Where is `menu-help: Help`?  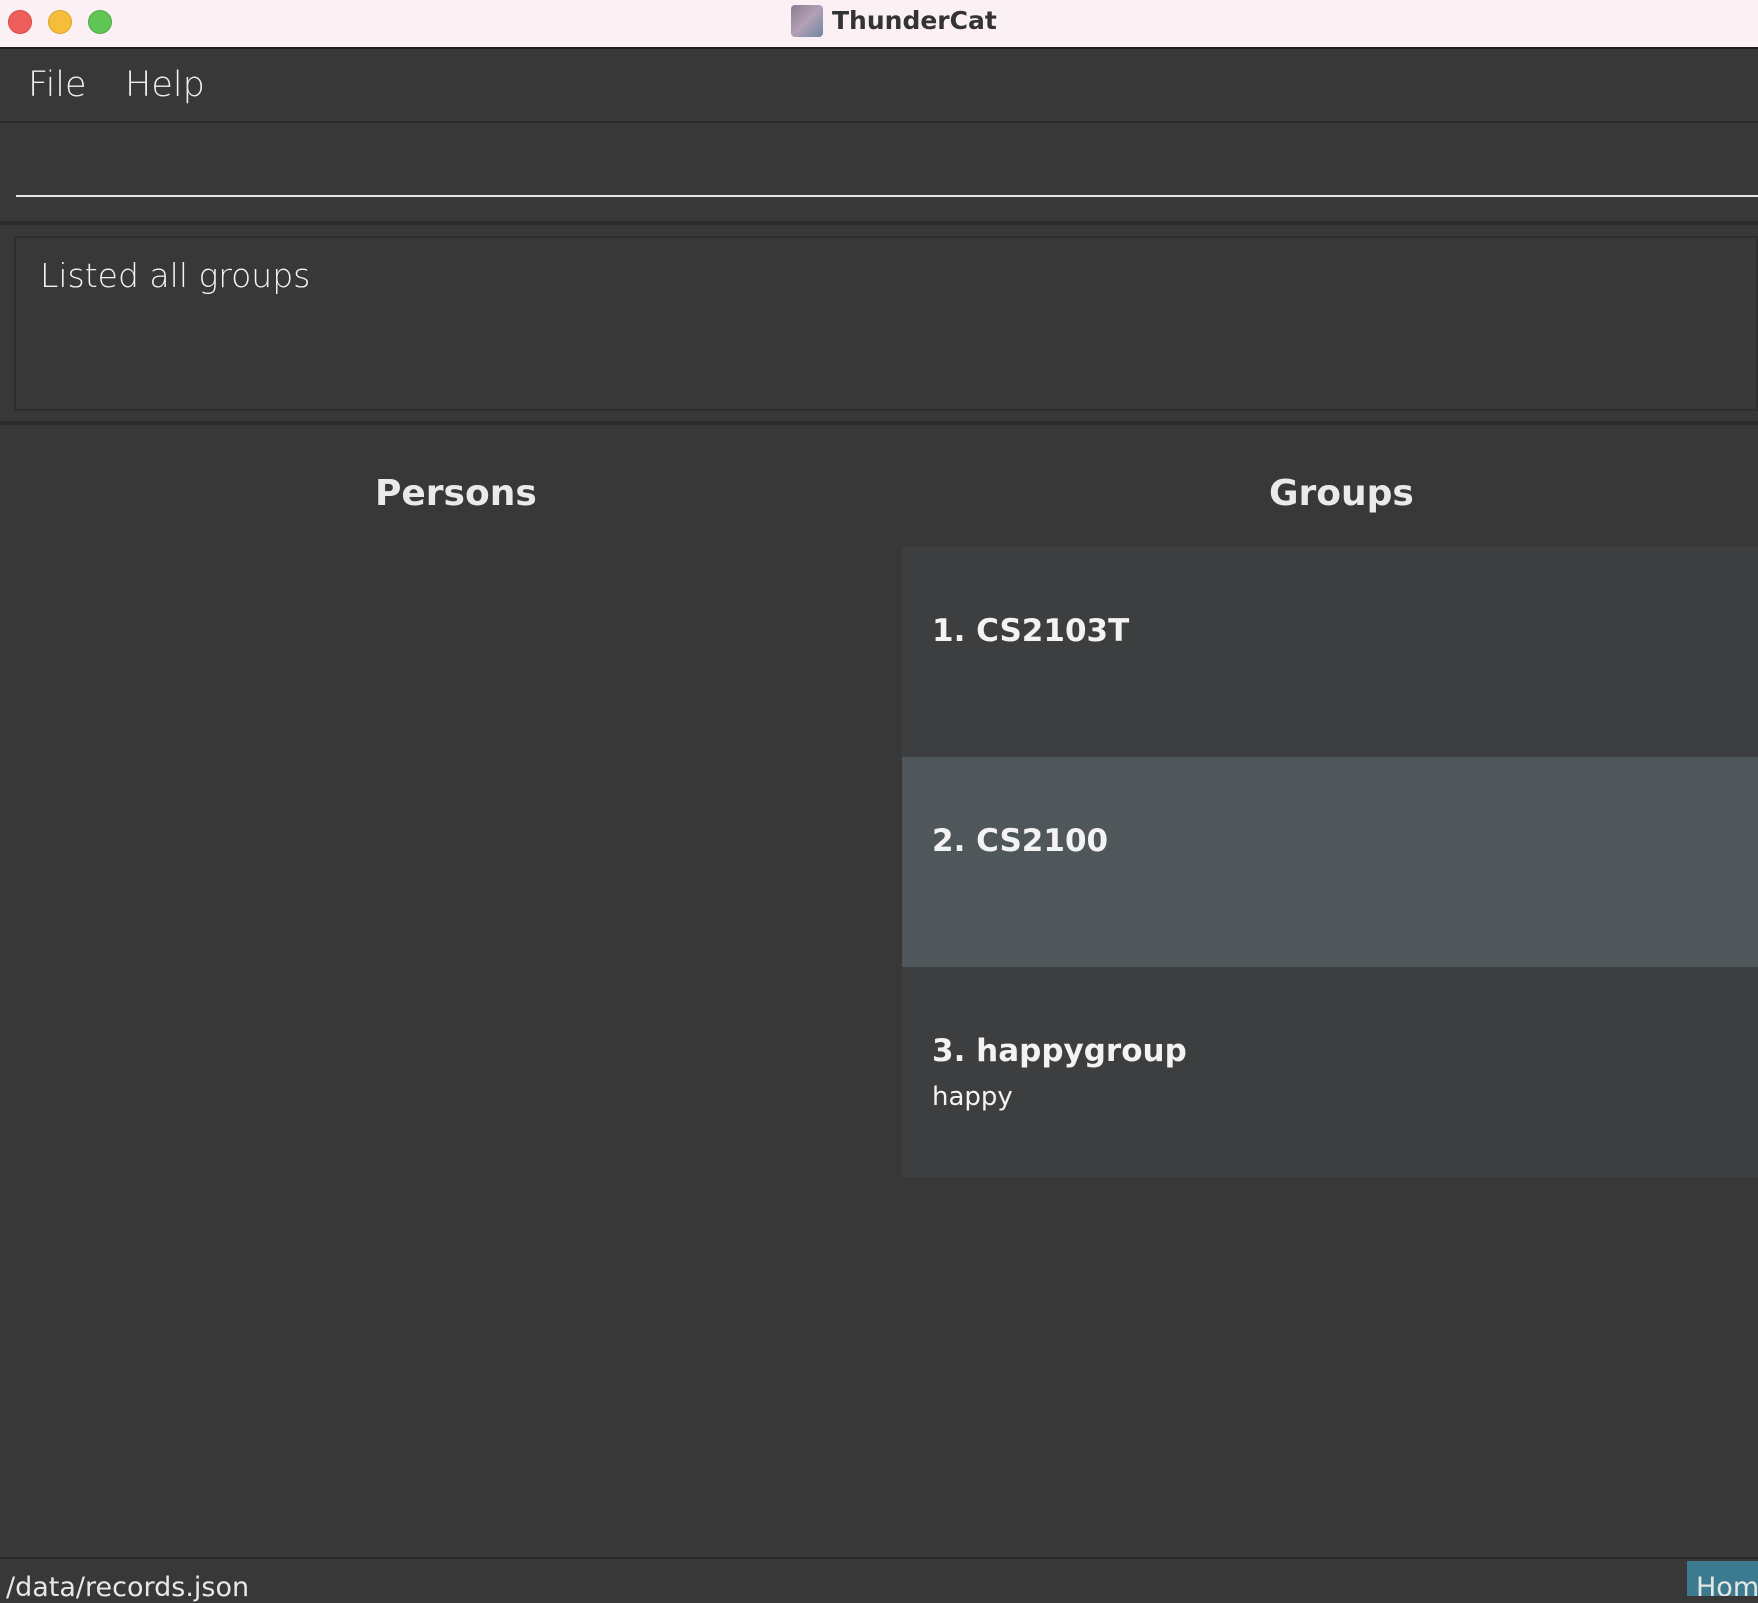
menu-help: Help is located at coordinates (165, 85).